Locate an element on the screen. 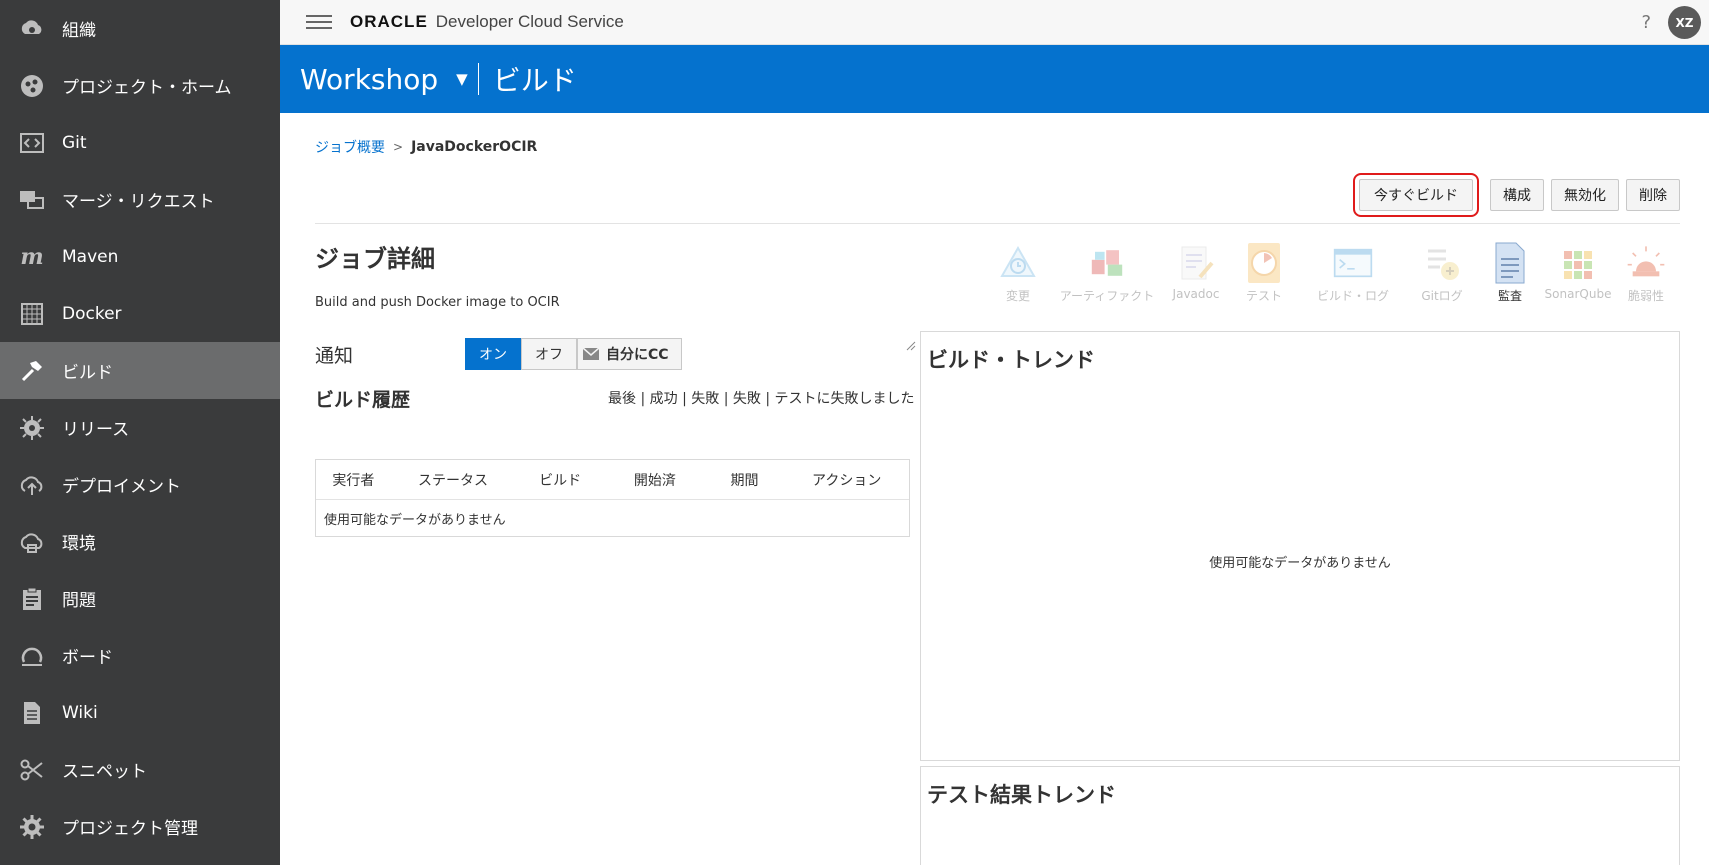 The width and height of the screenshot is (1709, 865). build-trend-title: ビルド・トレンド is located at coordinates (1011, 360).